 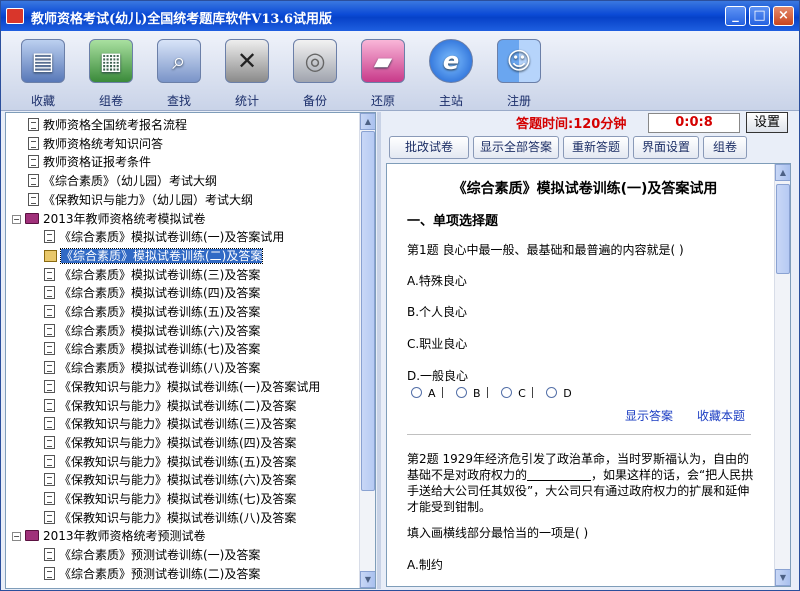 What do you see at coordinates (425, 565) in the screenshot?
I see `question-2-option-a: A.制约` at bounding box center [425, 565].